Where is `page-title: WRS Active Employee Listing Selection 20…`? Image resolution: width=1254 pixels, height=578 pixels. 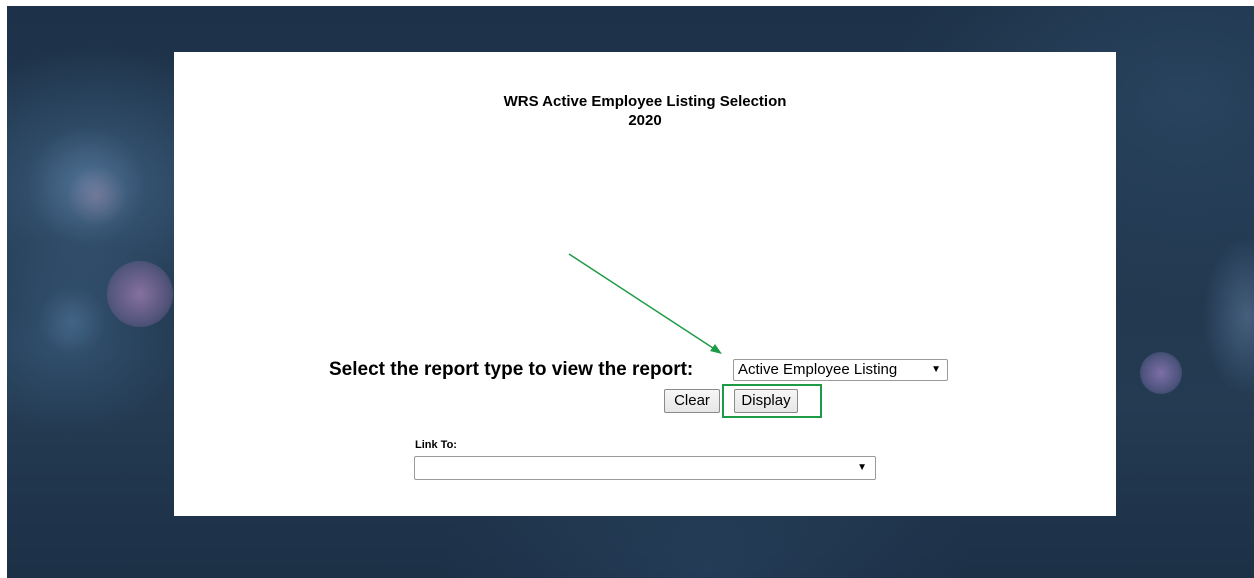
page-title: WRS Active Employee Listing Selection 20… is located at coordinates (645, 111).